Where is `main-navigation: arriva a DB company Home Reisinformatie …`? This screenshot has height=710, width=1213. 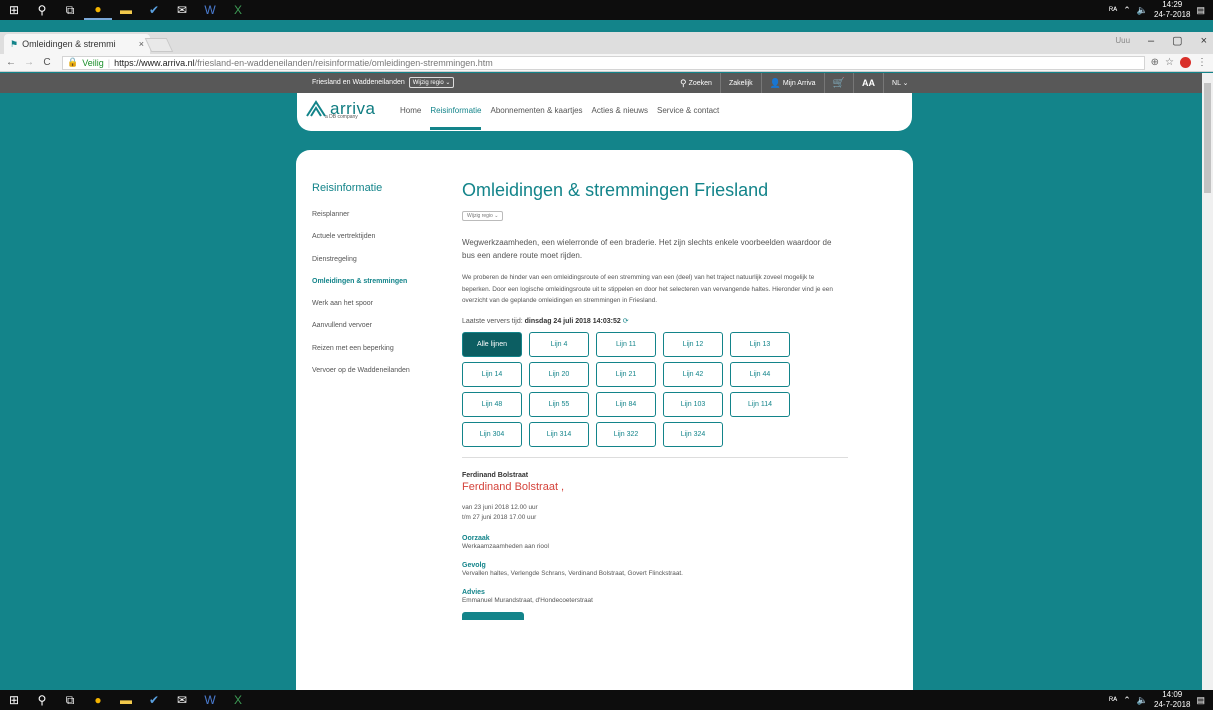 main-navigation: arriva a DB company Home Reisinformatie … is located at coordinates (604, 112).